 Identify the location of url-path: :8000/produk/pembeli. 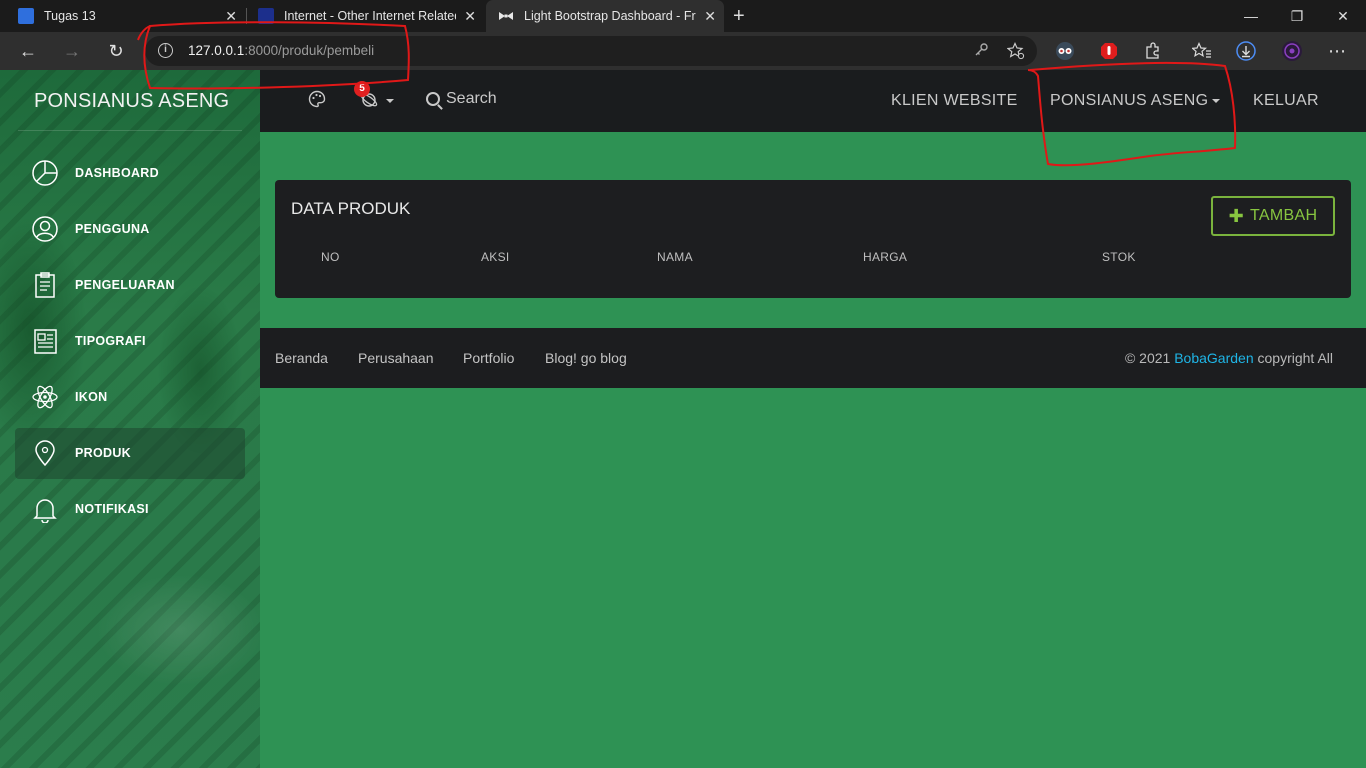
(309, 50).